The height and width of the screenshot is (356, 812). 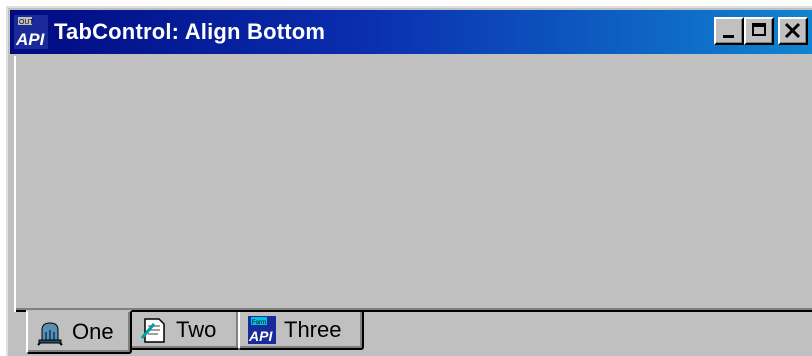 I want to click on minimize-icon, so click(x=728, y=36).